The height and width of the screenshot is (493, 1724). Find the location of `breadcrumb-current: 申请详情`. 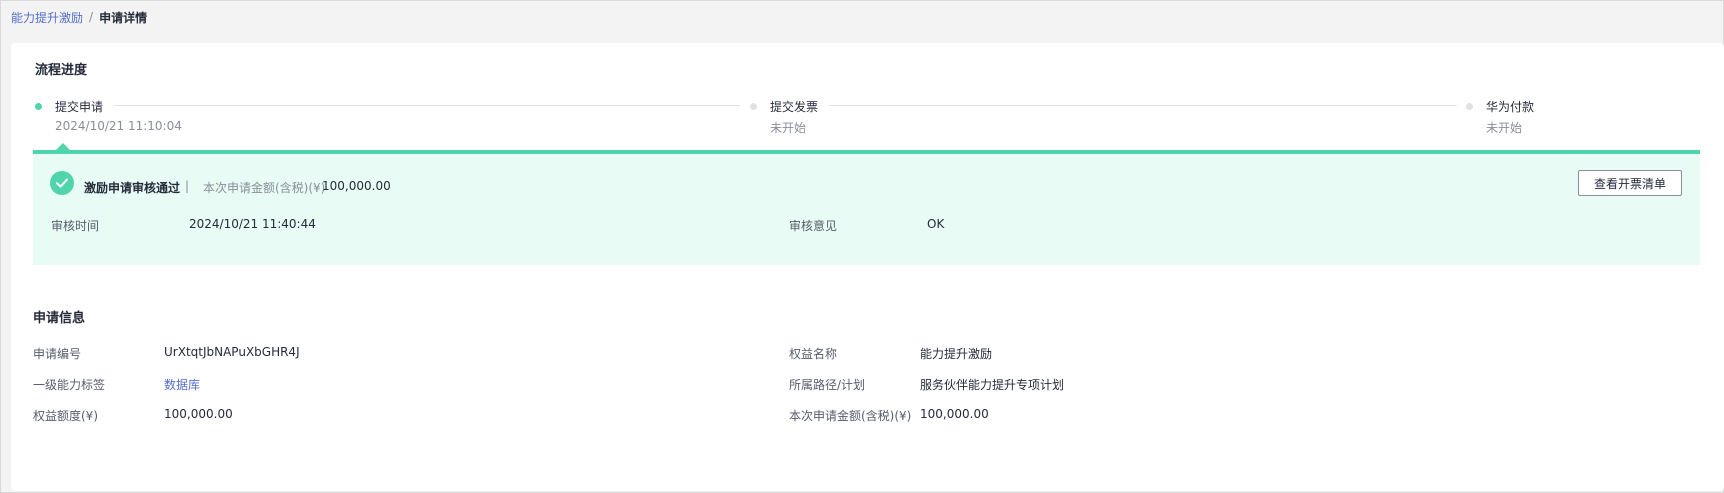

breadcrumb-current: 申请详情 is located at coordinates (123, 17).